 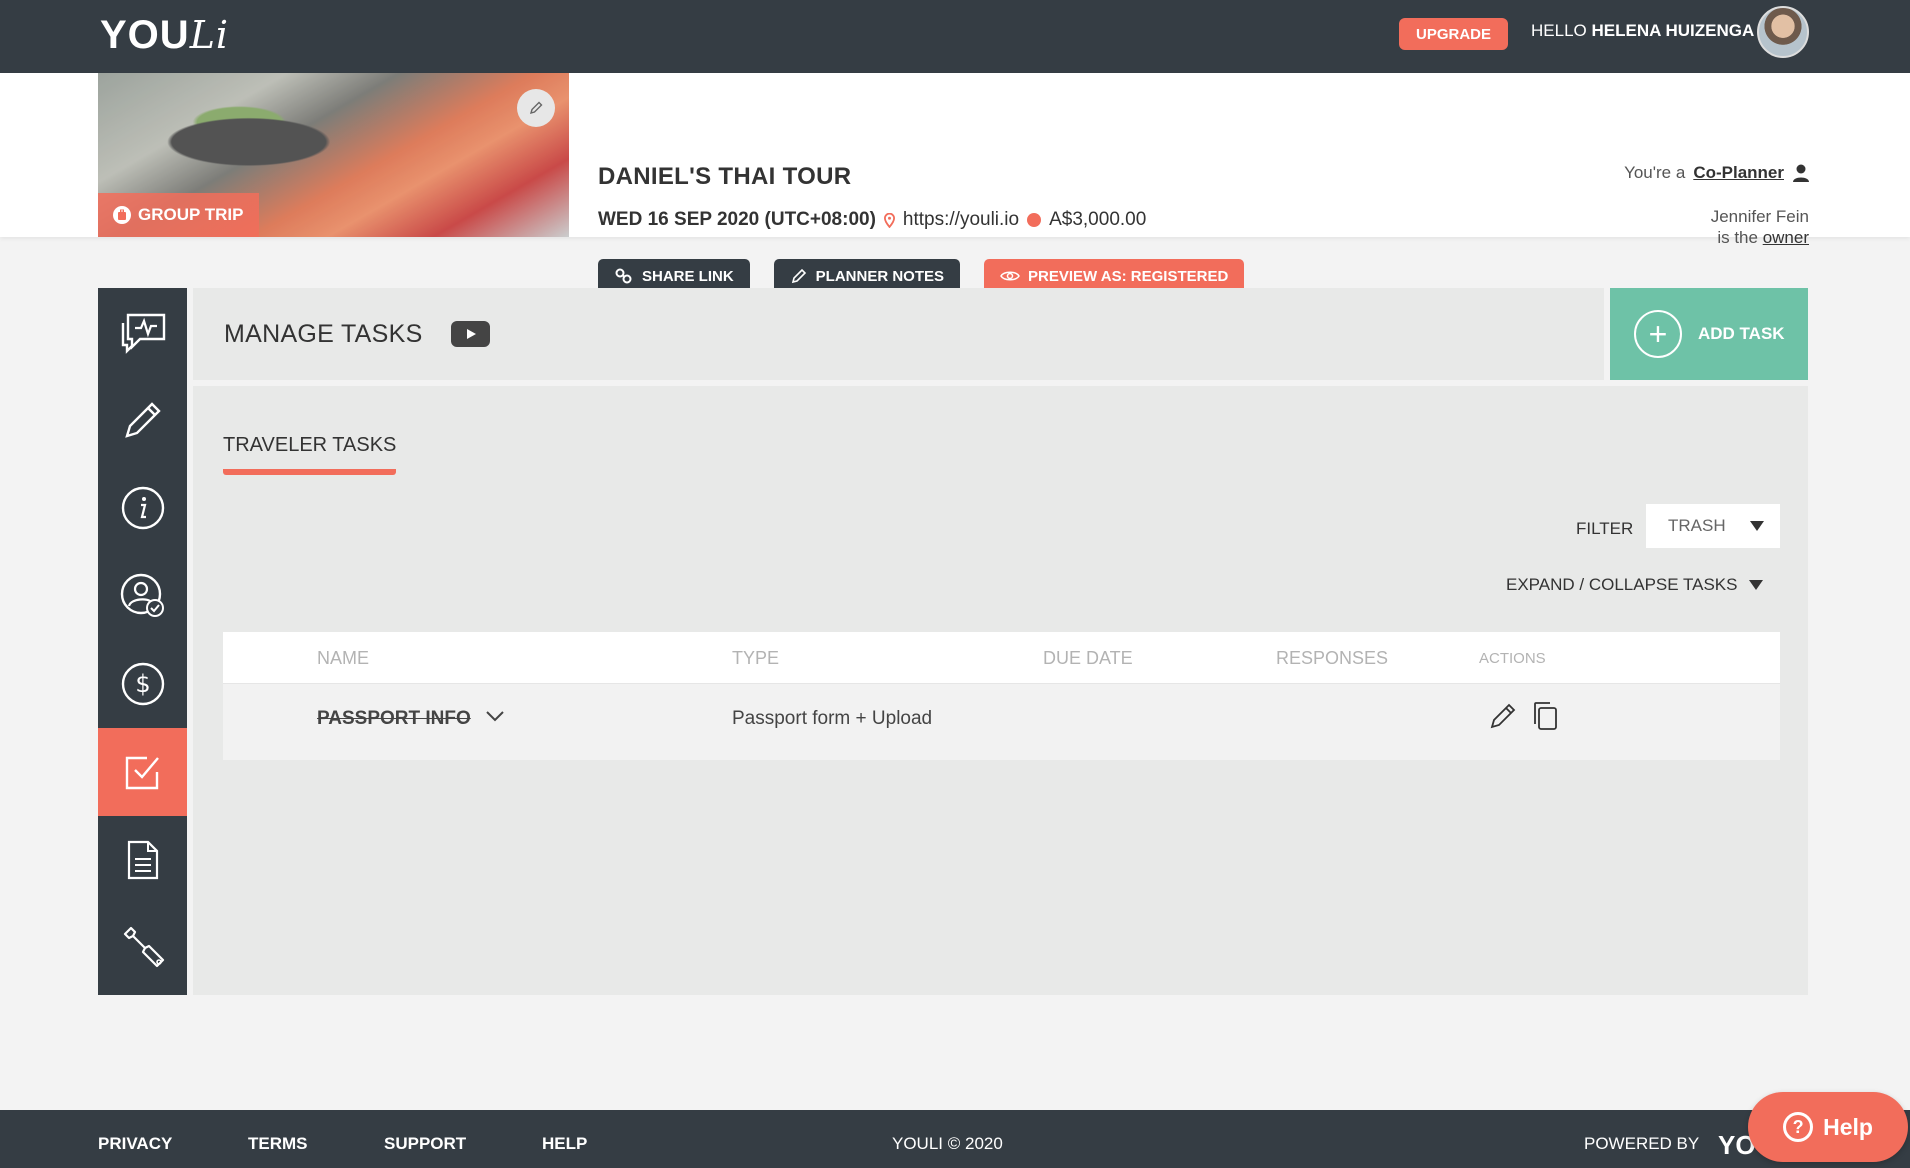 What do you see at coordinates (955, 36) in the screenshot?
I see `top-navbar: YOU Li UPGRADE HELLO HELENA HUIZENGA` at bounding box center [955, 36].